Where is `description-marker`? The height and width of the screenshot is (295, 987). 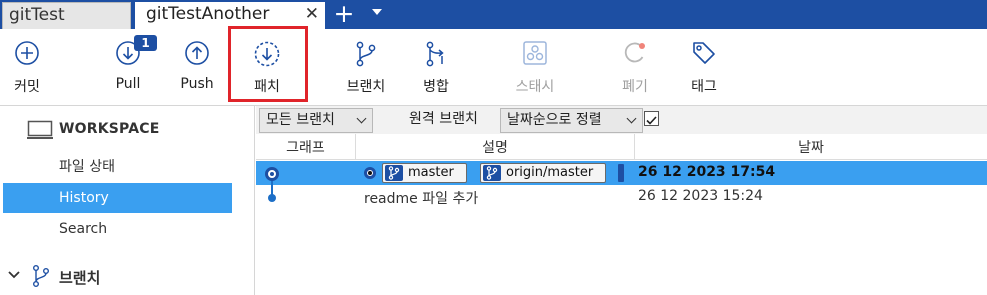 description-marker is located at coordinates (621, 173).